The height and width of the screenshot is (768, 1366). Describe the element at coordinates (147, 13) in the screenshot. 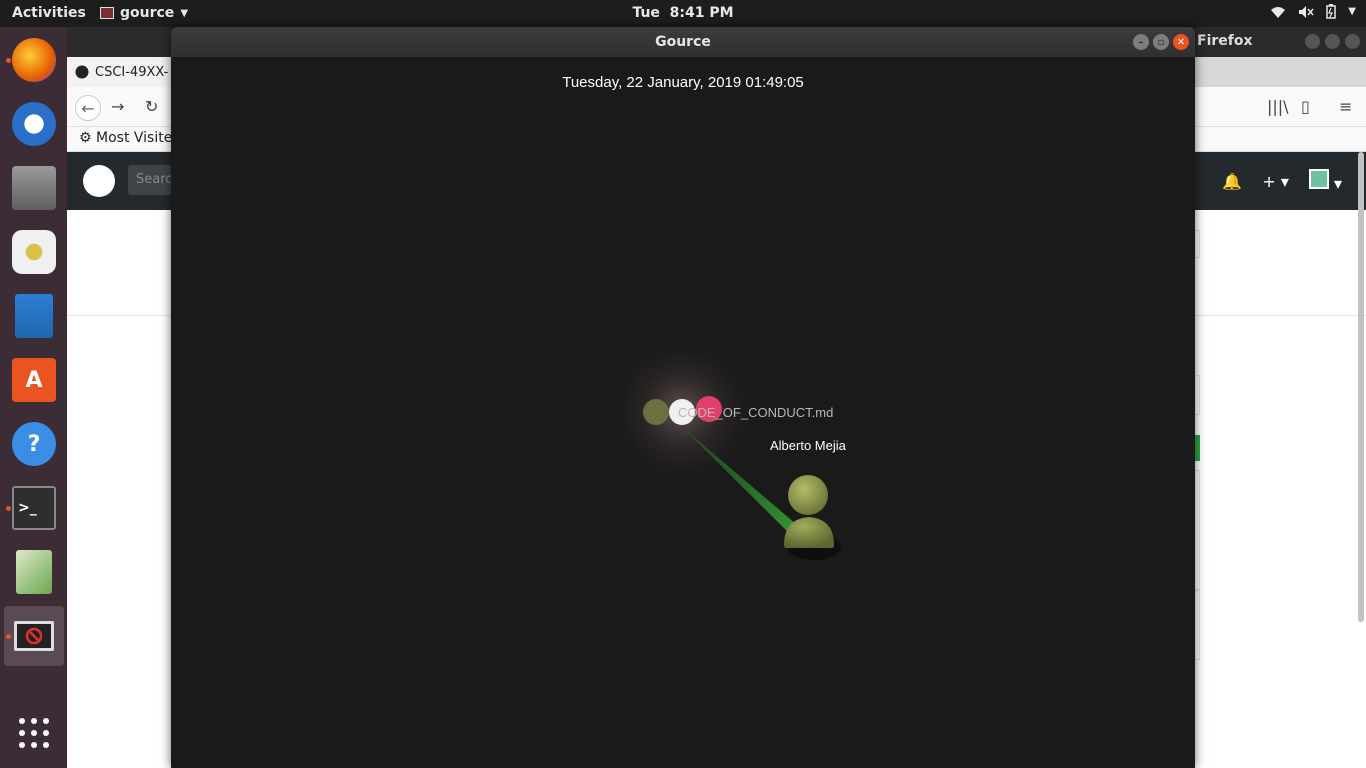

I see `app-menu-label: gource` at that location.